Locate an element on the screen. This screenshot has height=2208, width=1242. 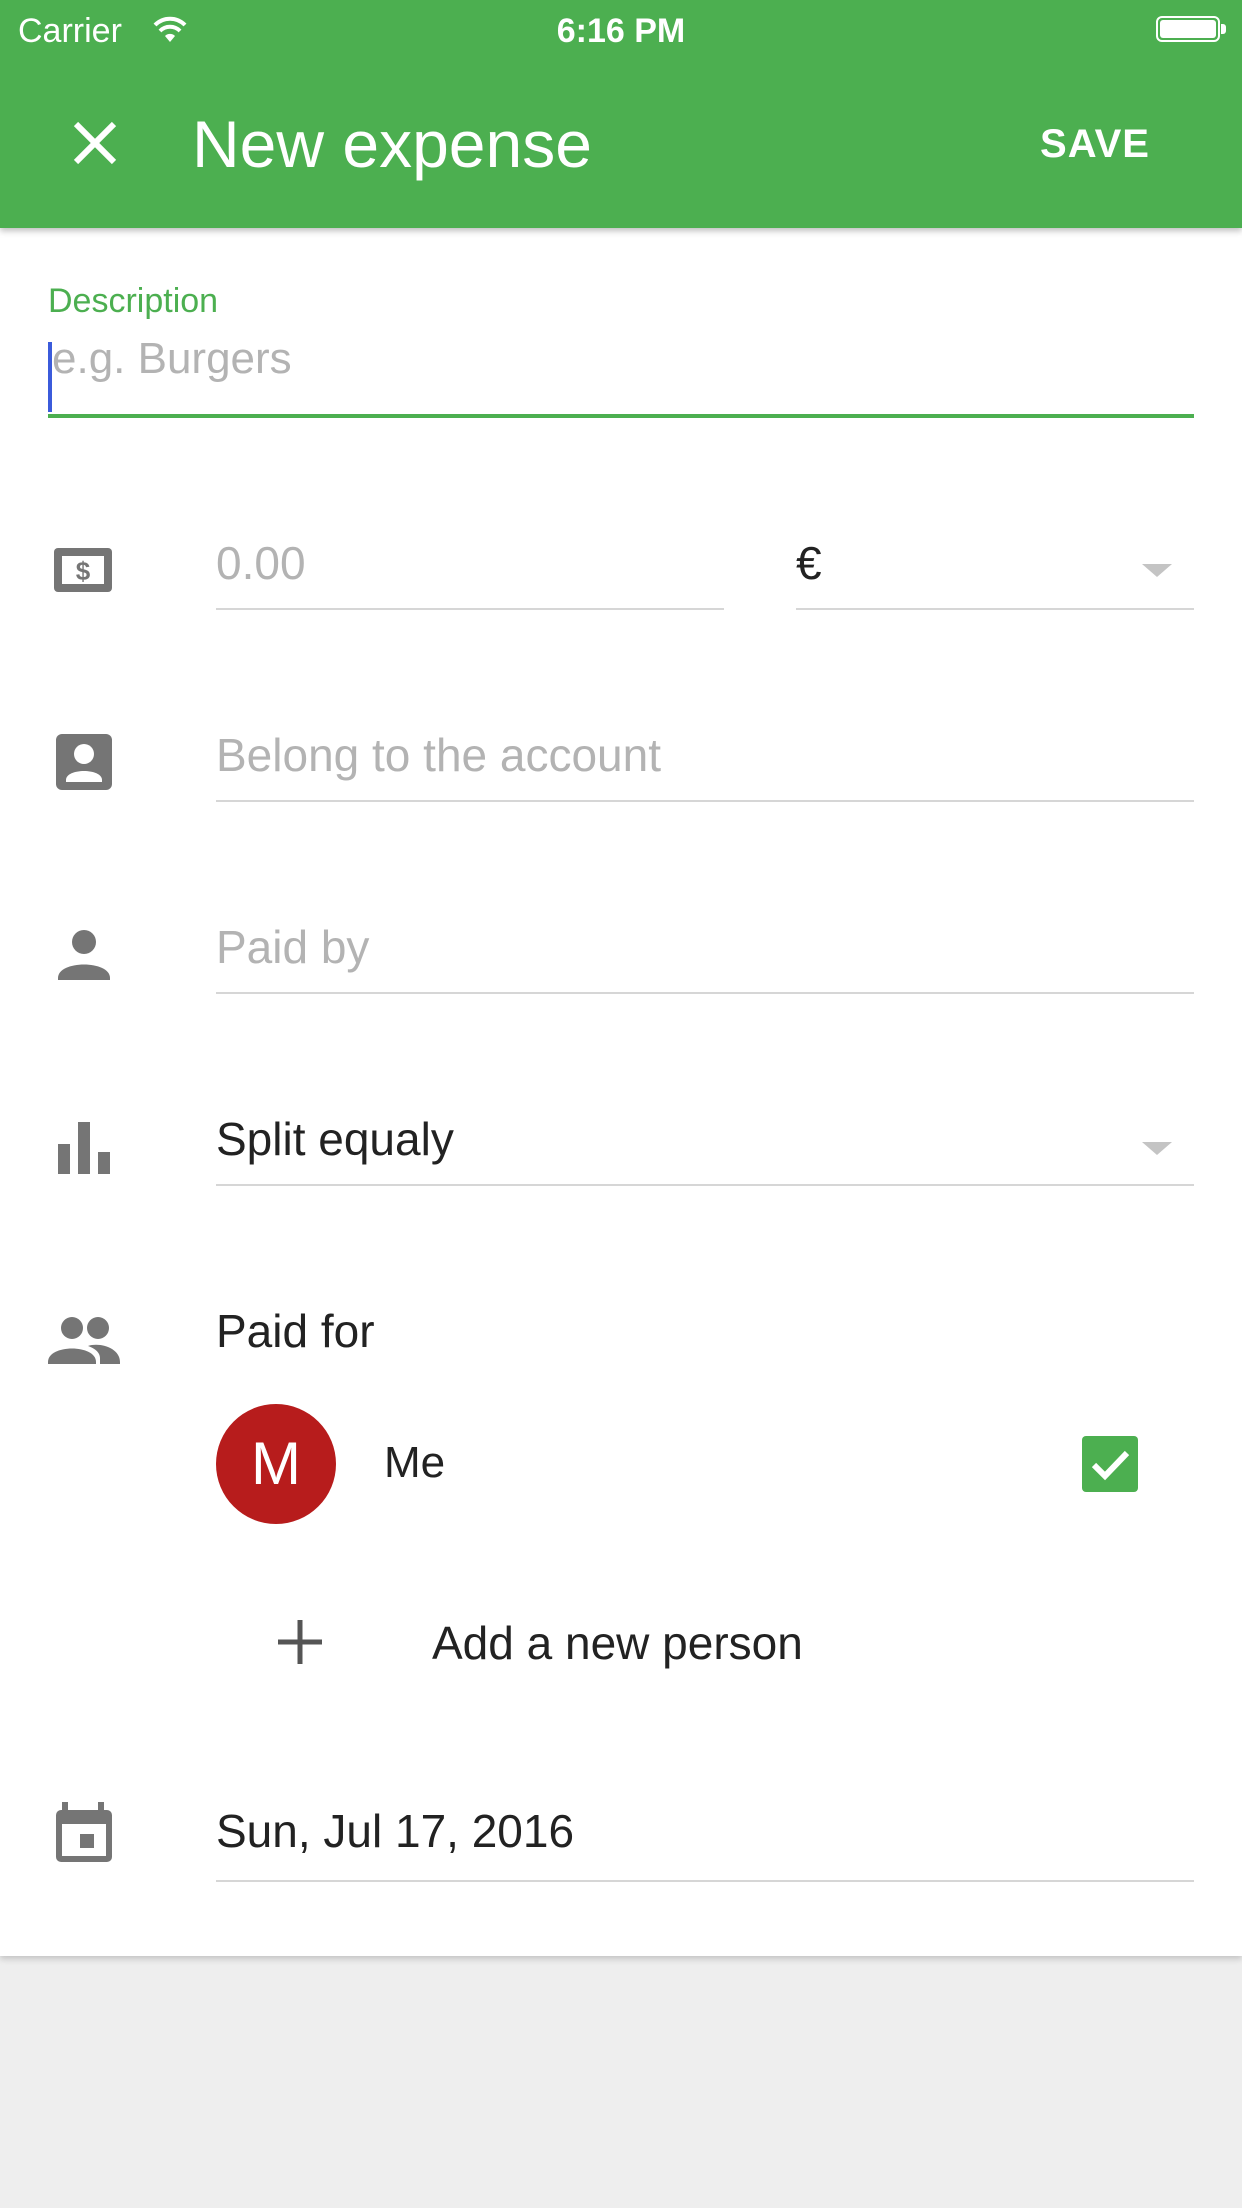
status-bar: Carrier 6:16 PM is located at coordinates (621, 31).